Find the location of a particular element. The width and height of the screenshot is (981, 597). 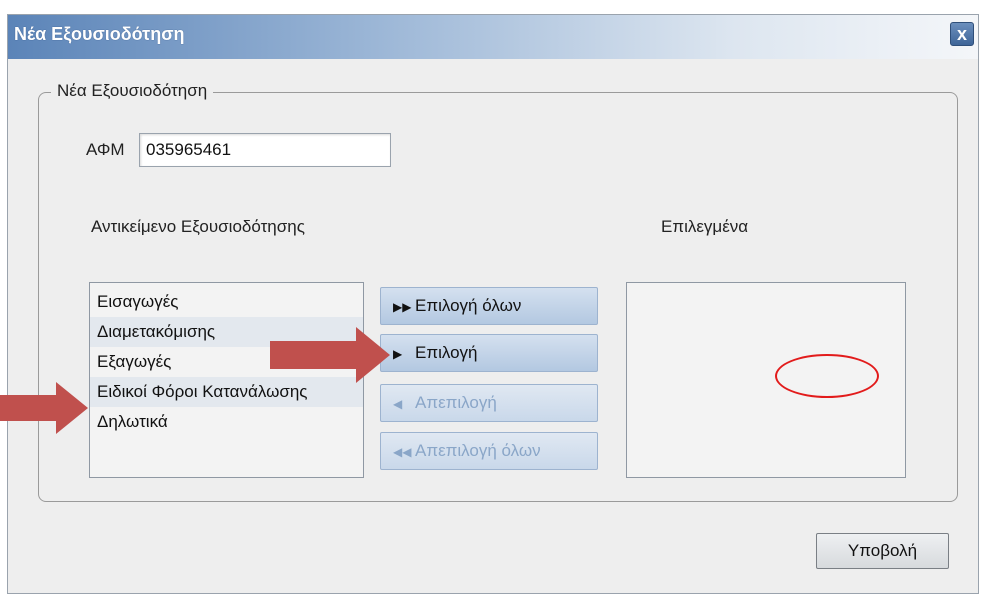

deselect-label: Απεπιλογή is located at coordinates (456, 402).